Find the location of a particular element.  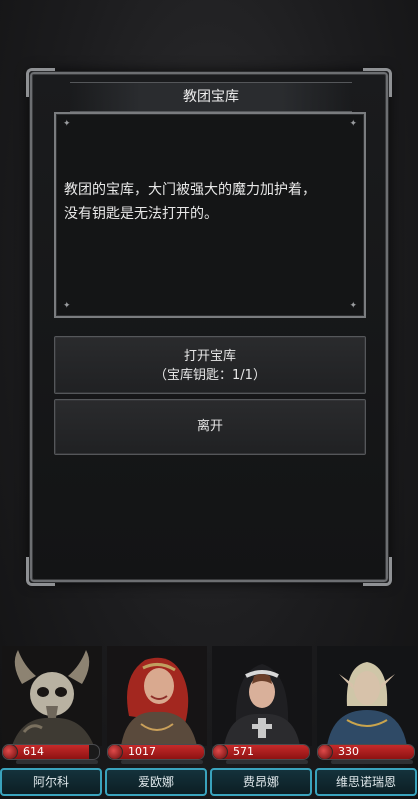

hp-value: 614 is located at coordinates (33, 751).